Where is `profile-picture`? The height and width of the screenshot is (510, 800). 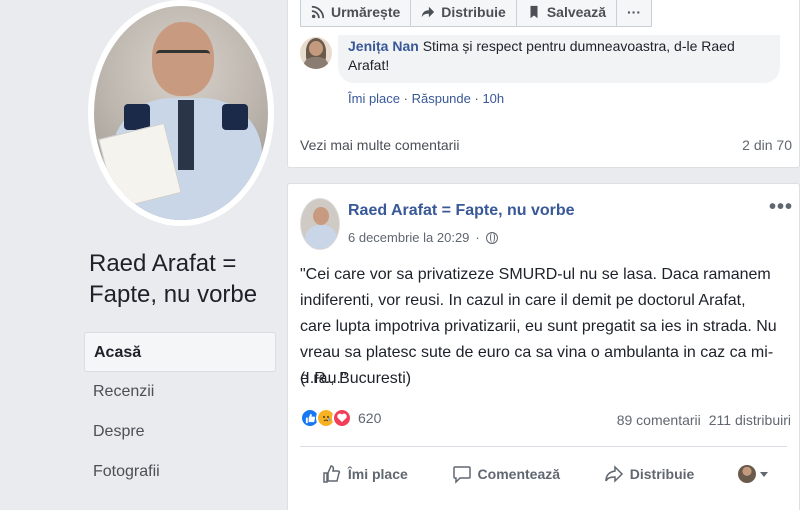
profile-picture is located at coordinates (181, 113).